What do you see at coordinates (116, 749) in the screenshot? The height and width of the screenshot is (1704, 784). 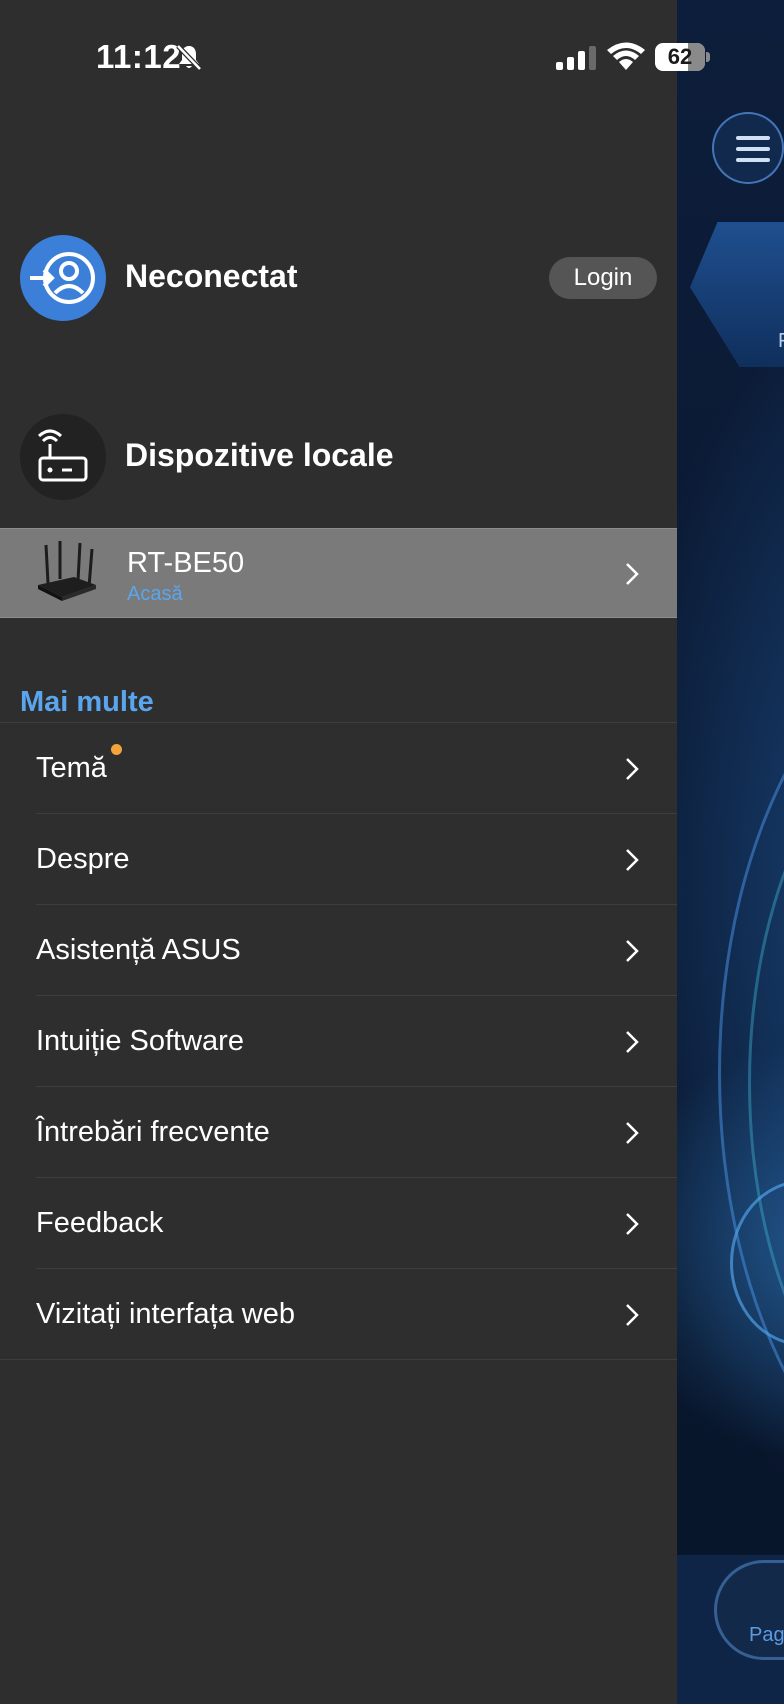 I see `new-indicator-dot` at bounding box center [116, 749].